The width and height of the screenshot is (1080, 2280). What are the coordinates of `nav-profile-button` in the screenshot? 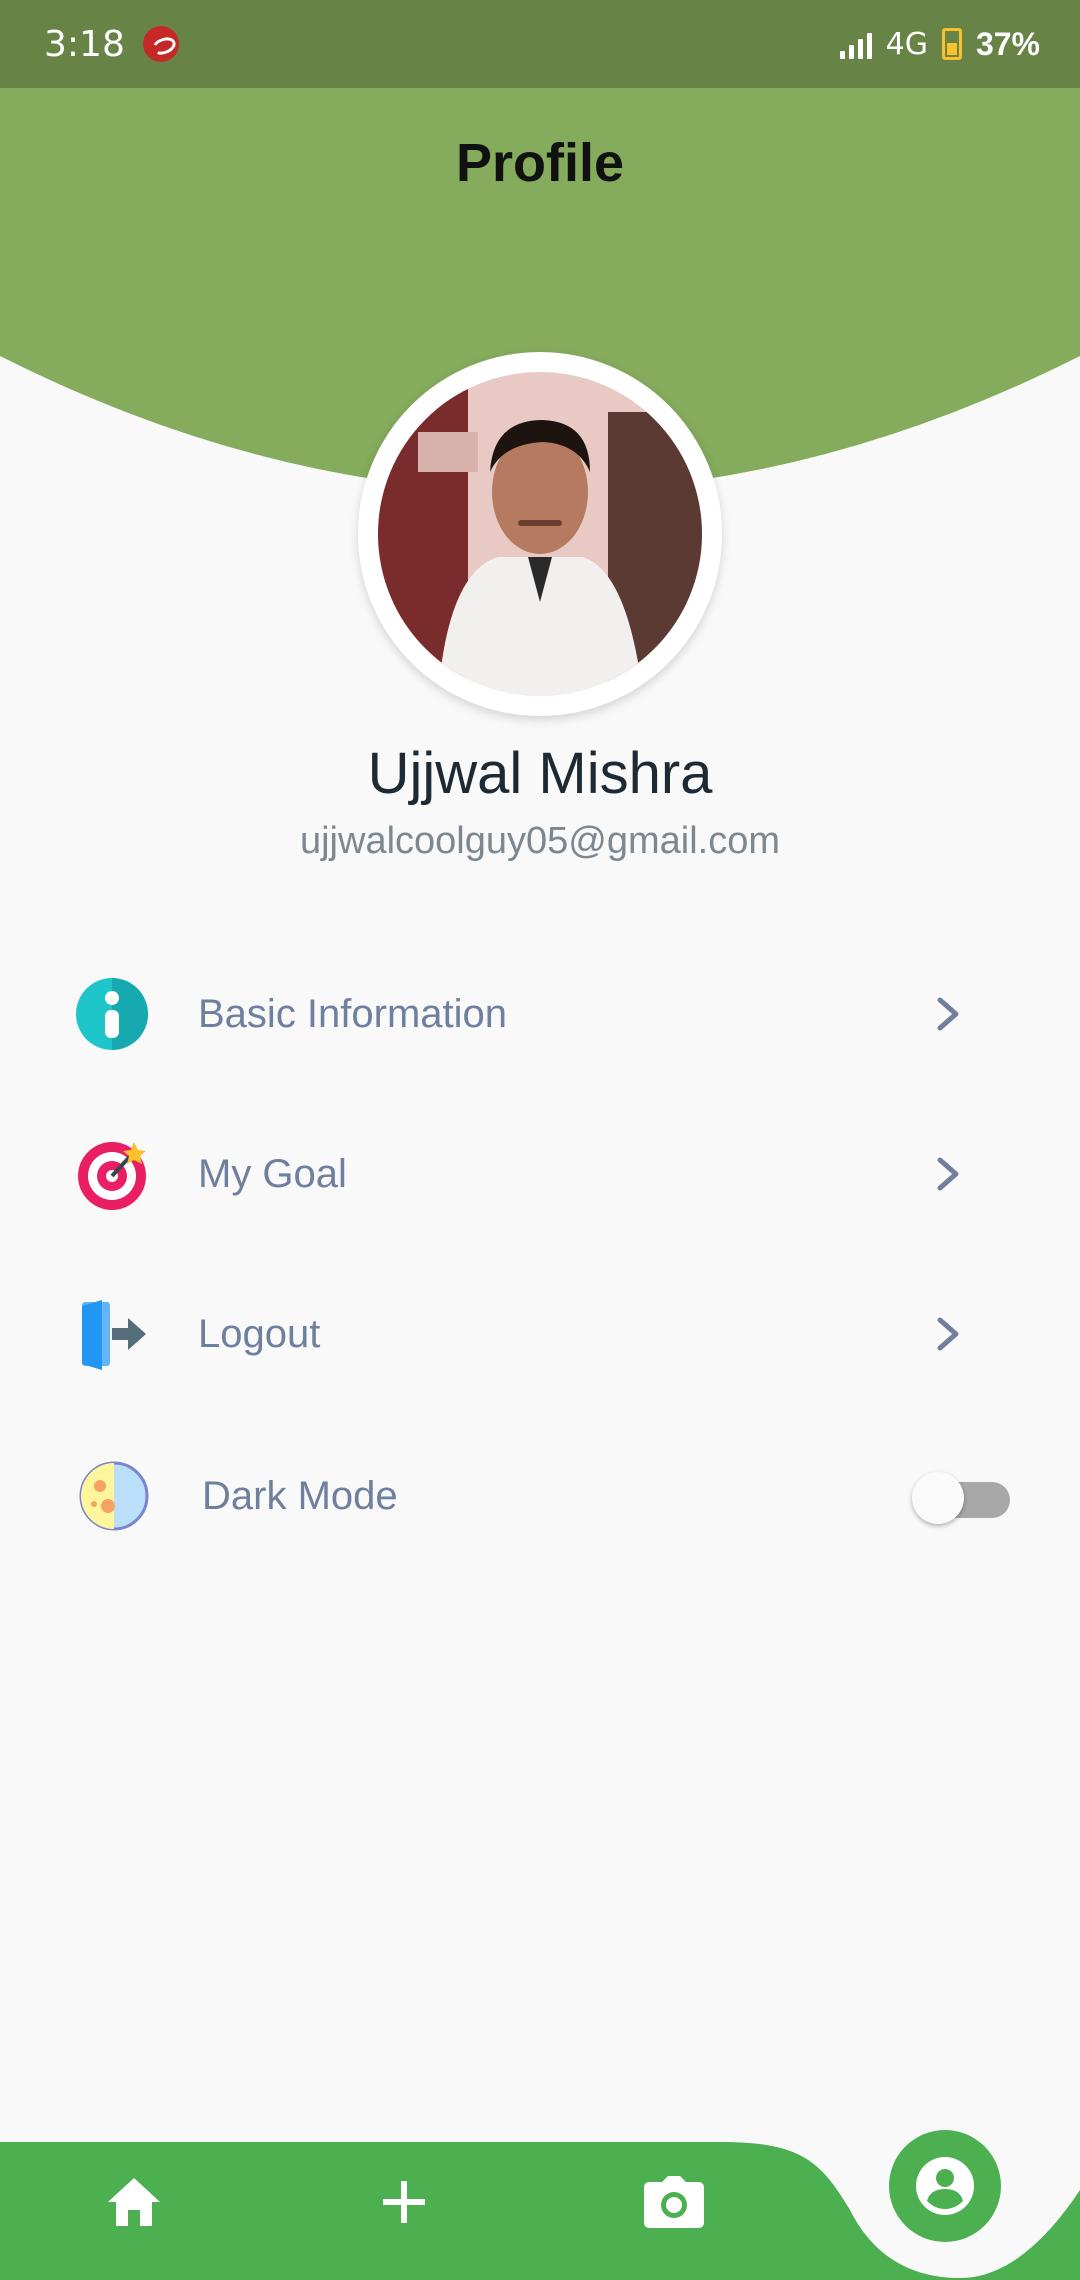 It's located at (945, 2186).